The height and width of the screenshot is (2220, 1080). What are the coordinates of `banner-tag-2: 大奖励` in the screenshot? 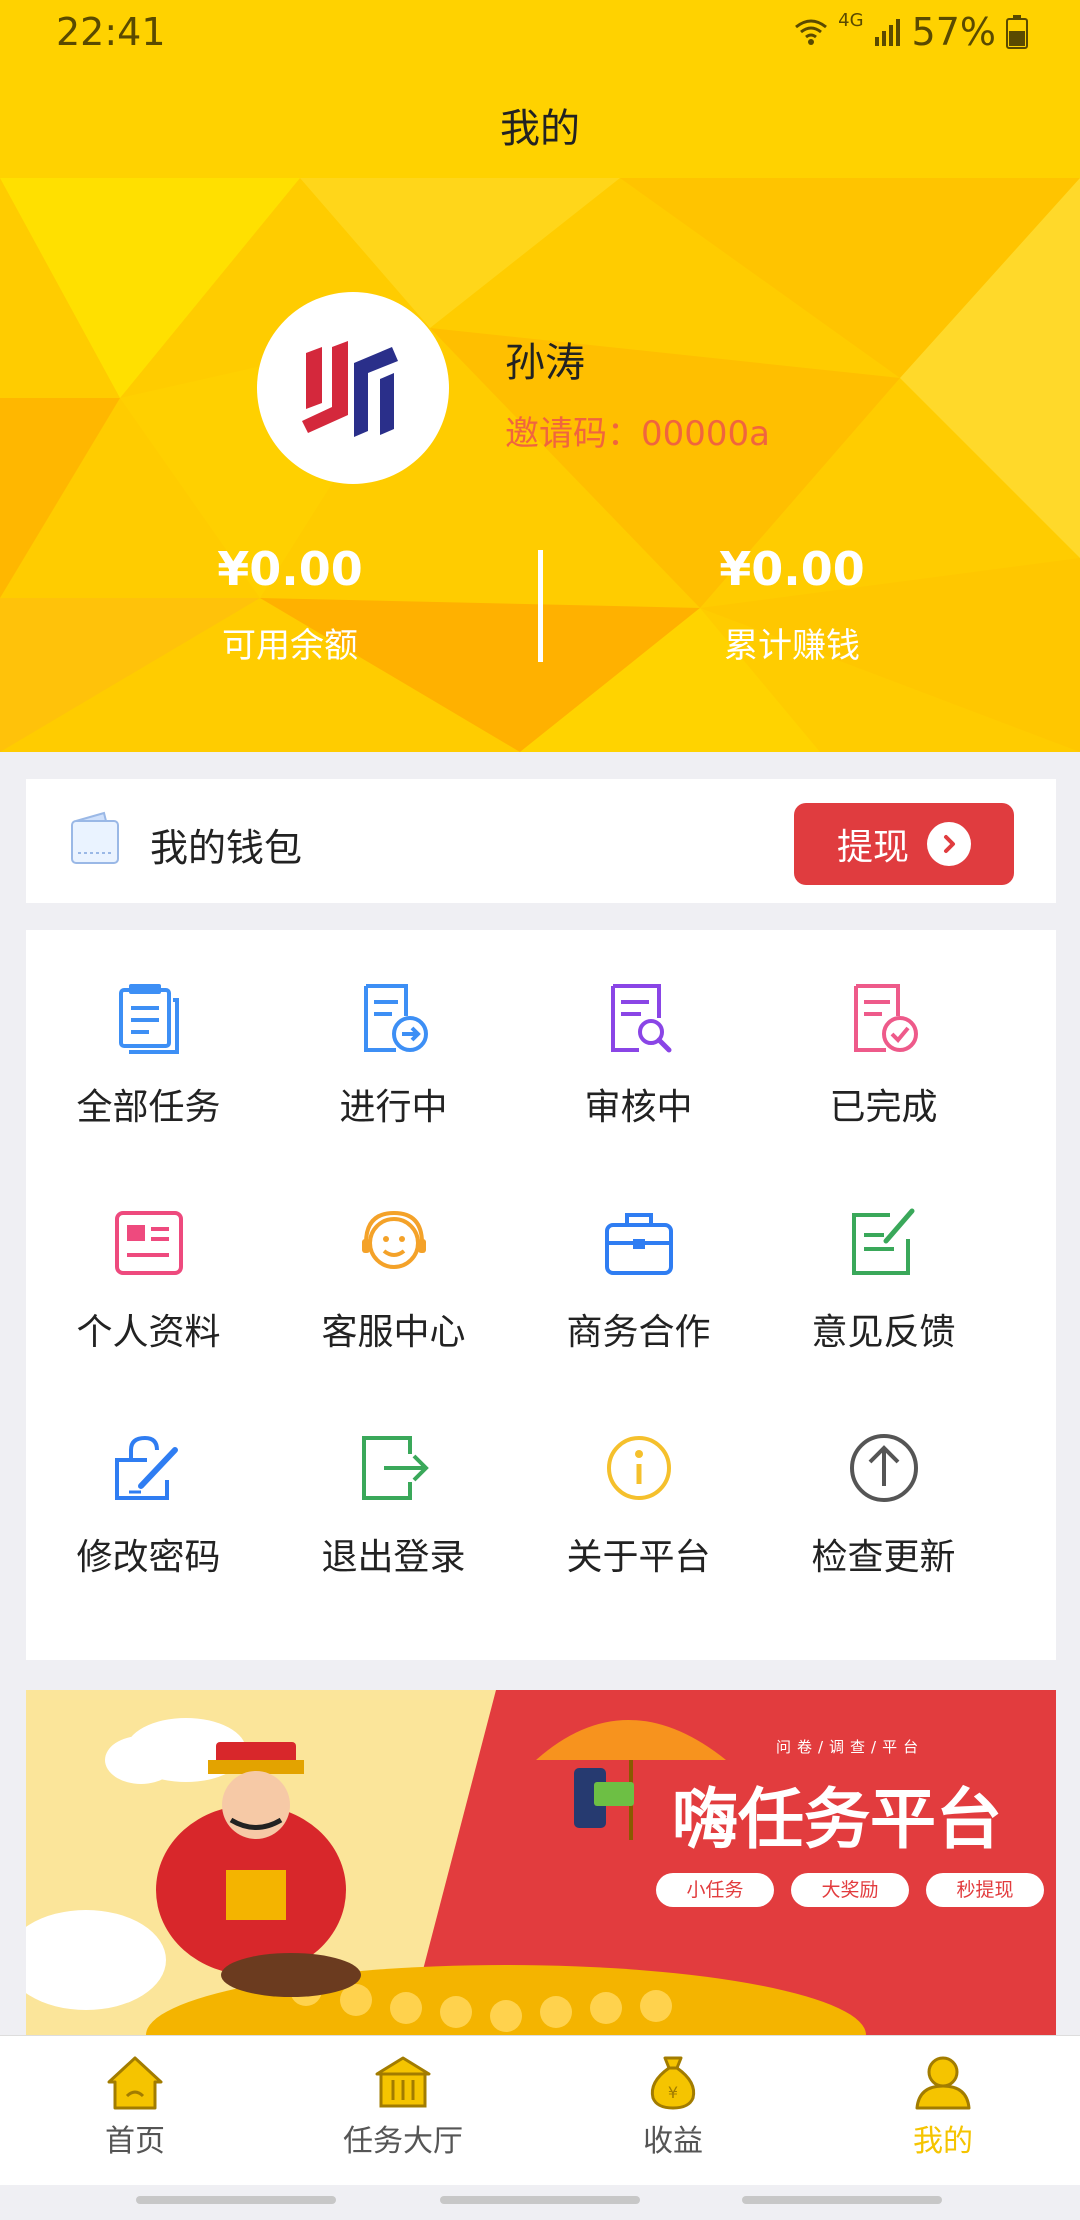 It's located at (850, 1890).